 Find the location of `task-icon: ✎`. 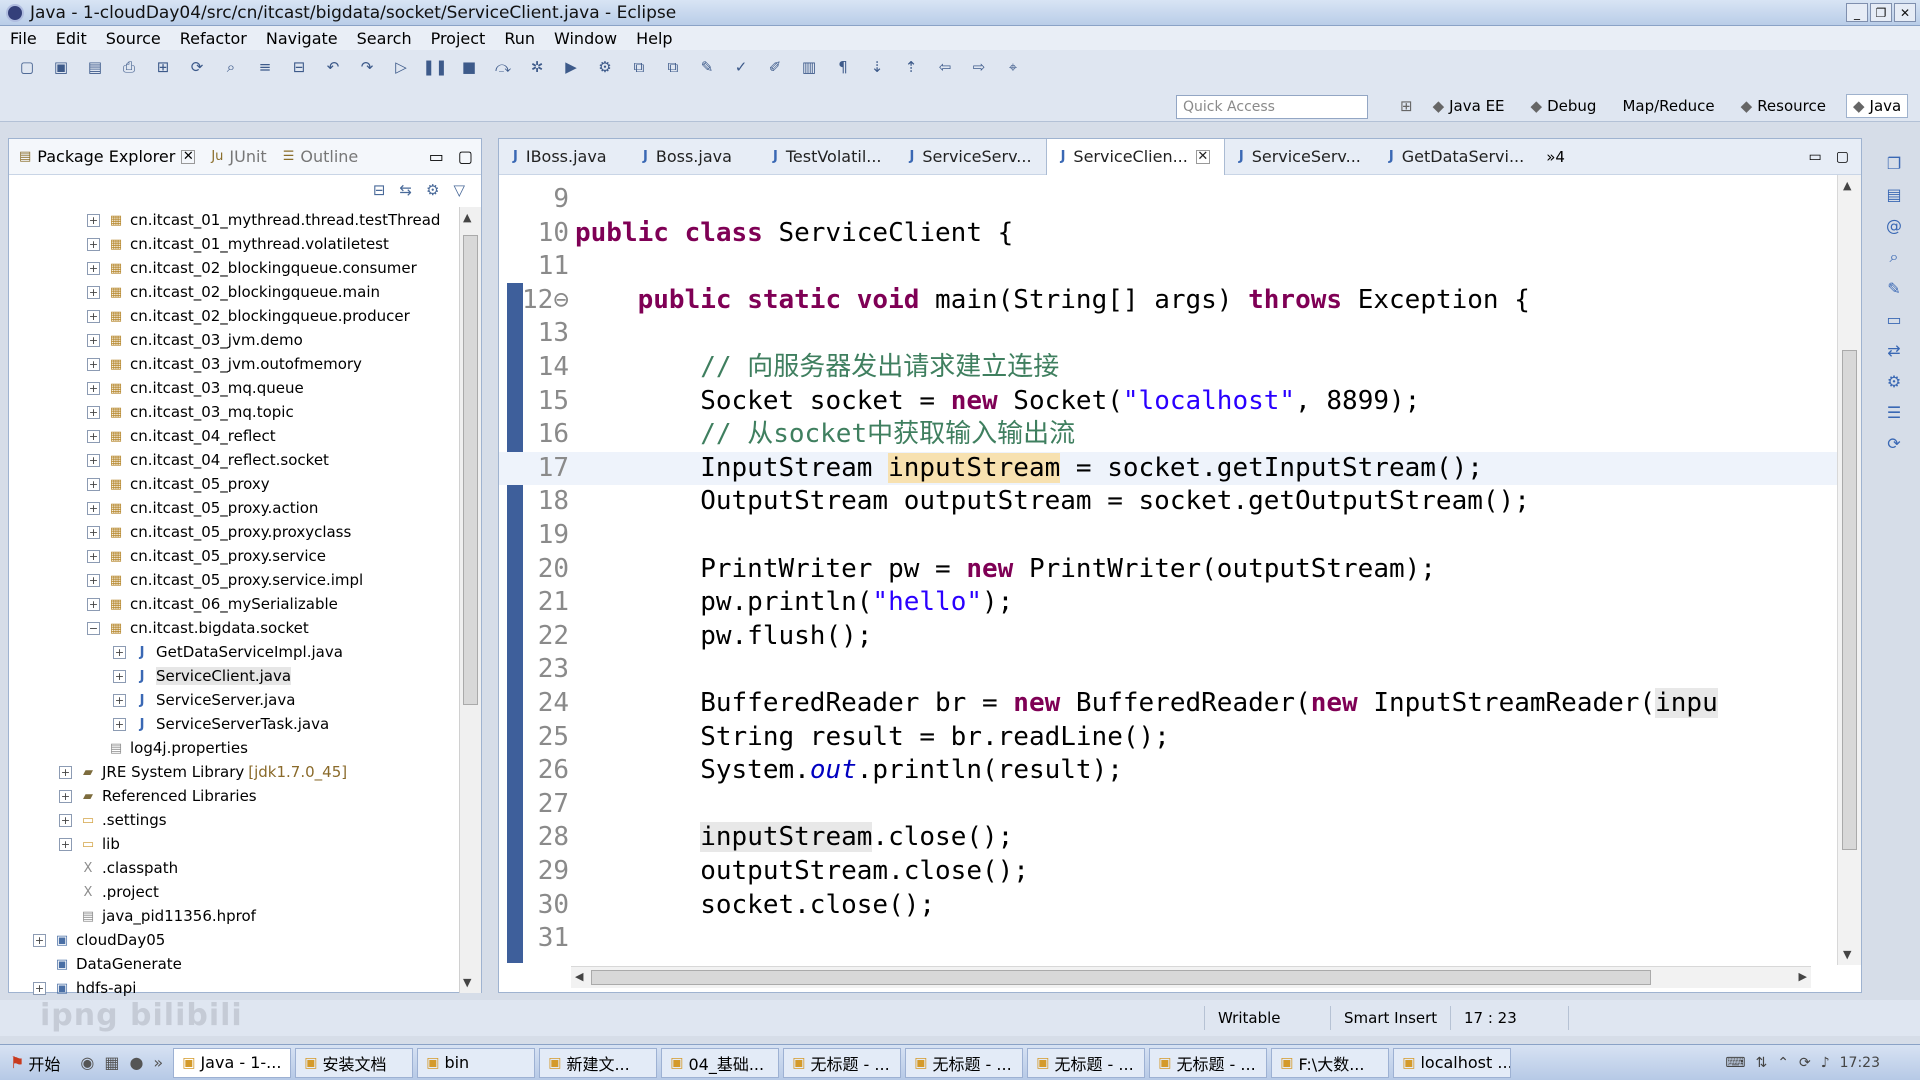

task-icon: ✎ is located at coordinates (1893, 288).